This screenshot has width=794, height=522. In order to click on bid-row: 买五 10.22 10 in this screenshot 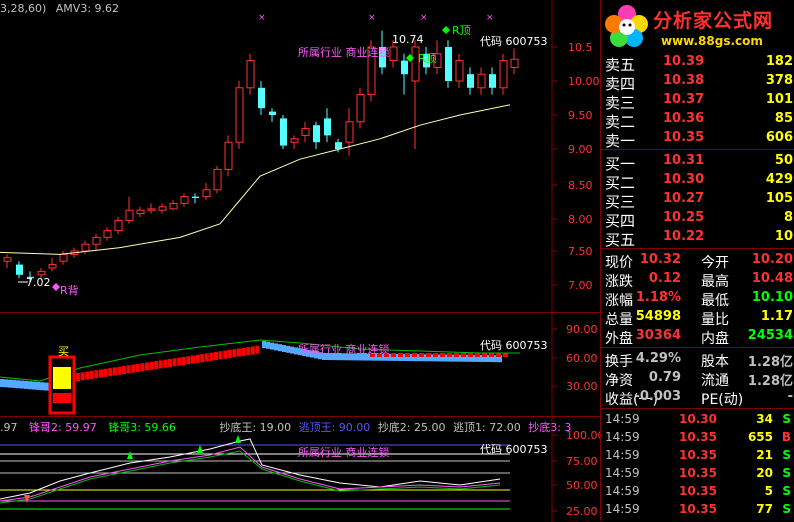, I will do `click(697, 238)`.